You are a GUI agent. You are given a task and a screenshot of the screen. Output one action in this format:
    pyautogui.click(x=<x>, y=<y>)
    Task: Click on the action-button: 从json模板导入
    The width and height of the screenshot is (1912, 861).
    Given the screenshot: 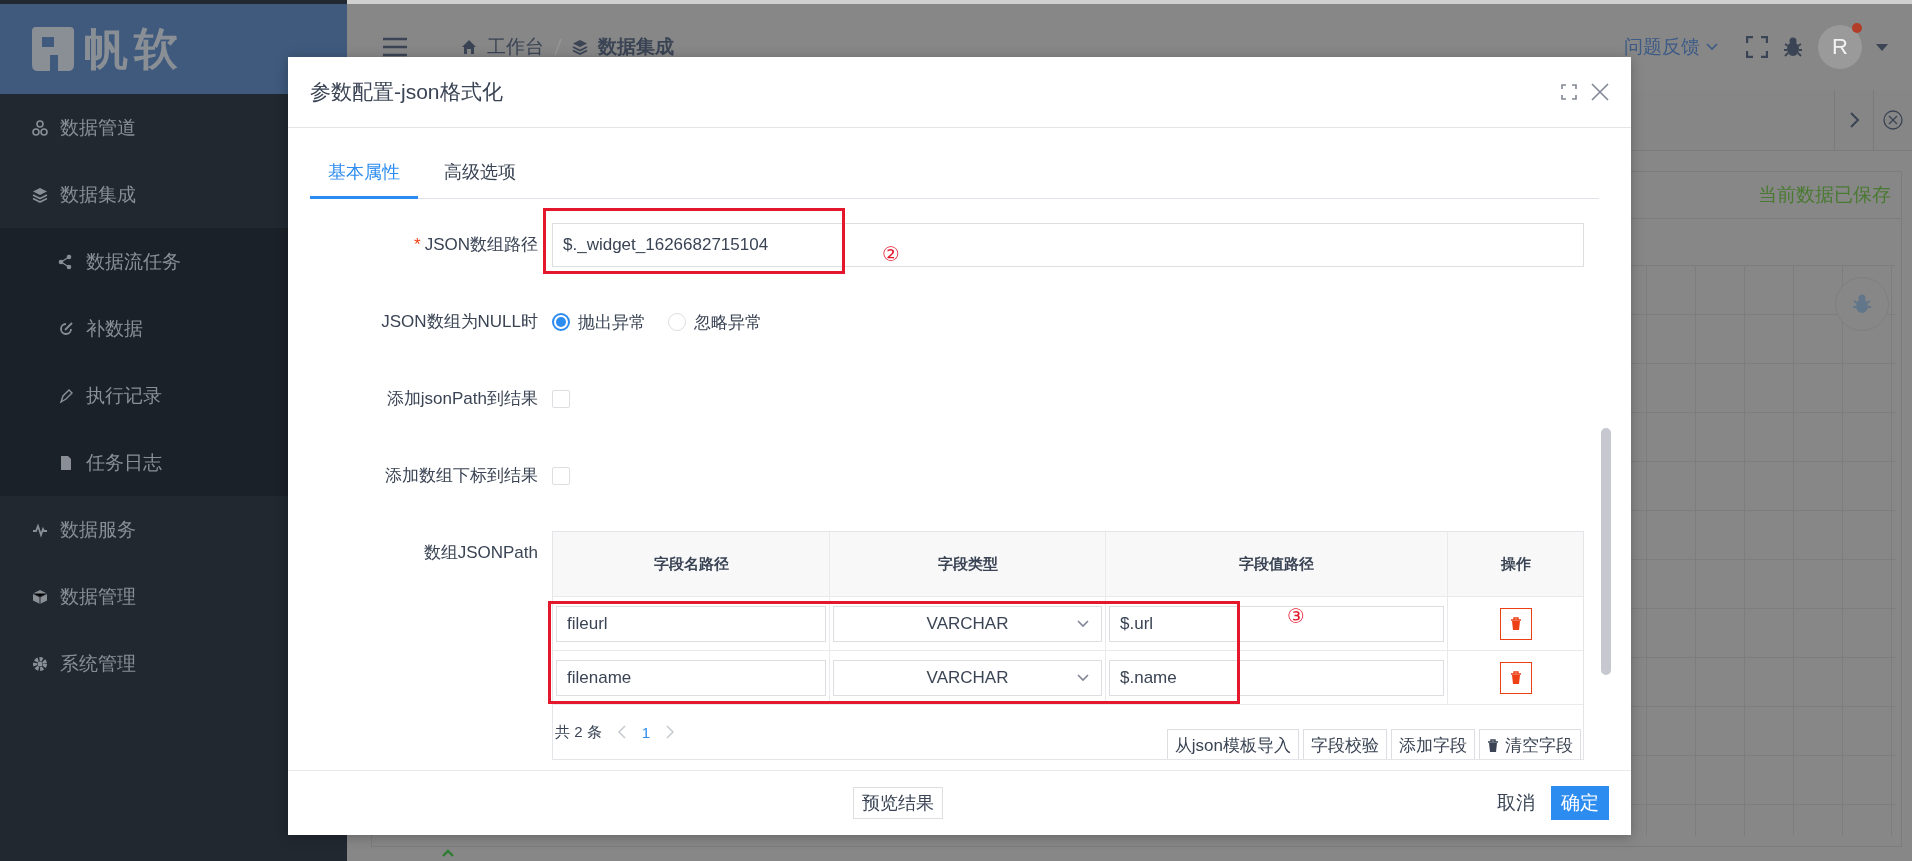 What is the action you would take?
    pyautogui.click(x=1232, y=744)
    